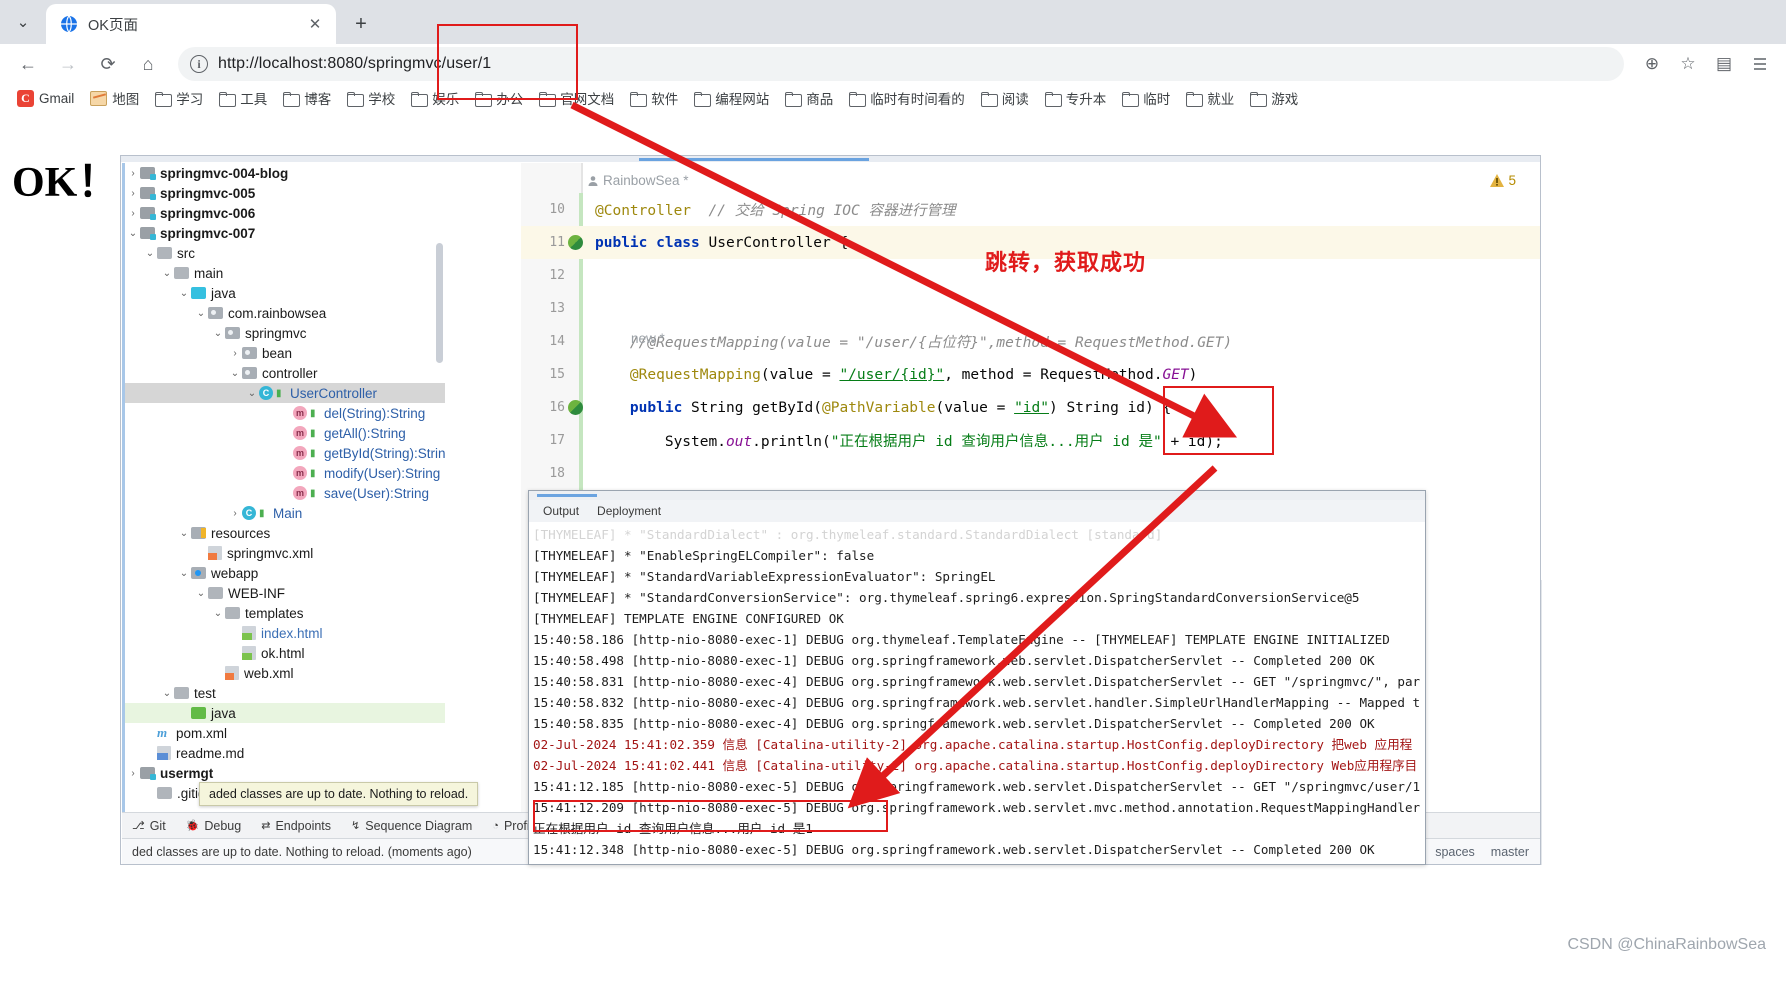 Image resolution: width=1786 pixels, height=988 pixels. Describe the element at coordinates (411, 826) in the screenshot. I see `ide-tool-window-button: ↯ Sequence Diagram` at that location.